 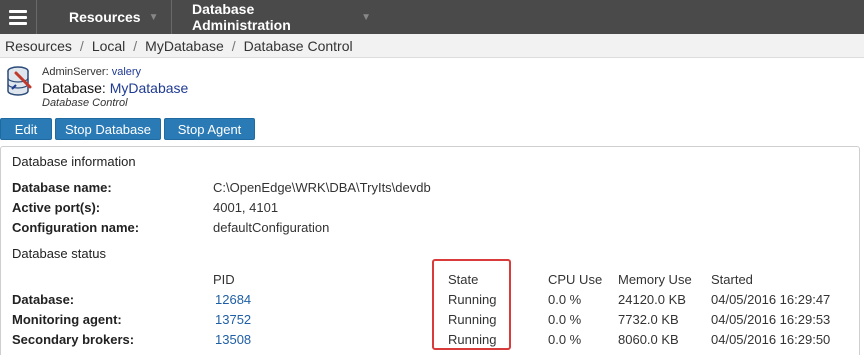 I want to click on configuration-name-value: defaultConfiguration, so click(x=271, y=227).